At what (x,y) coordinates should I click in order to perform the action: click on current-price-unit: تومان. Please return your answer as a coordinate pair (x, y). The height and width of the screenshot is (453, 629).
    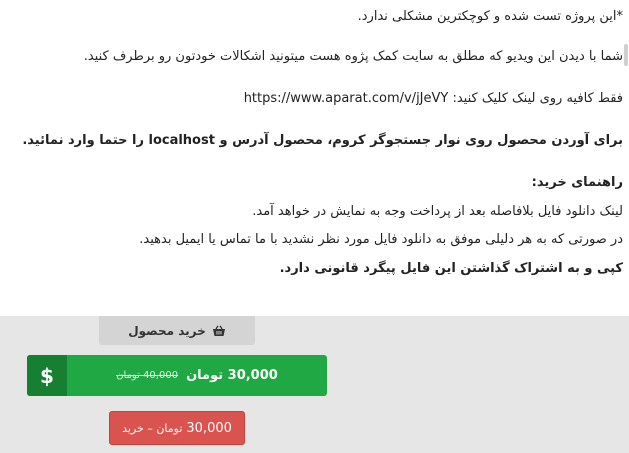
    Looking at the image, I should click on (205, 375).